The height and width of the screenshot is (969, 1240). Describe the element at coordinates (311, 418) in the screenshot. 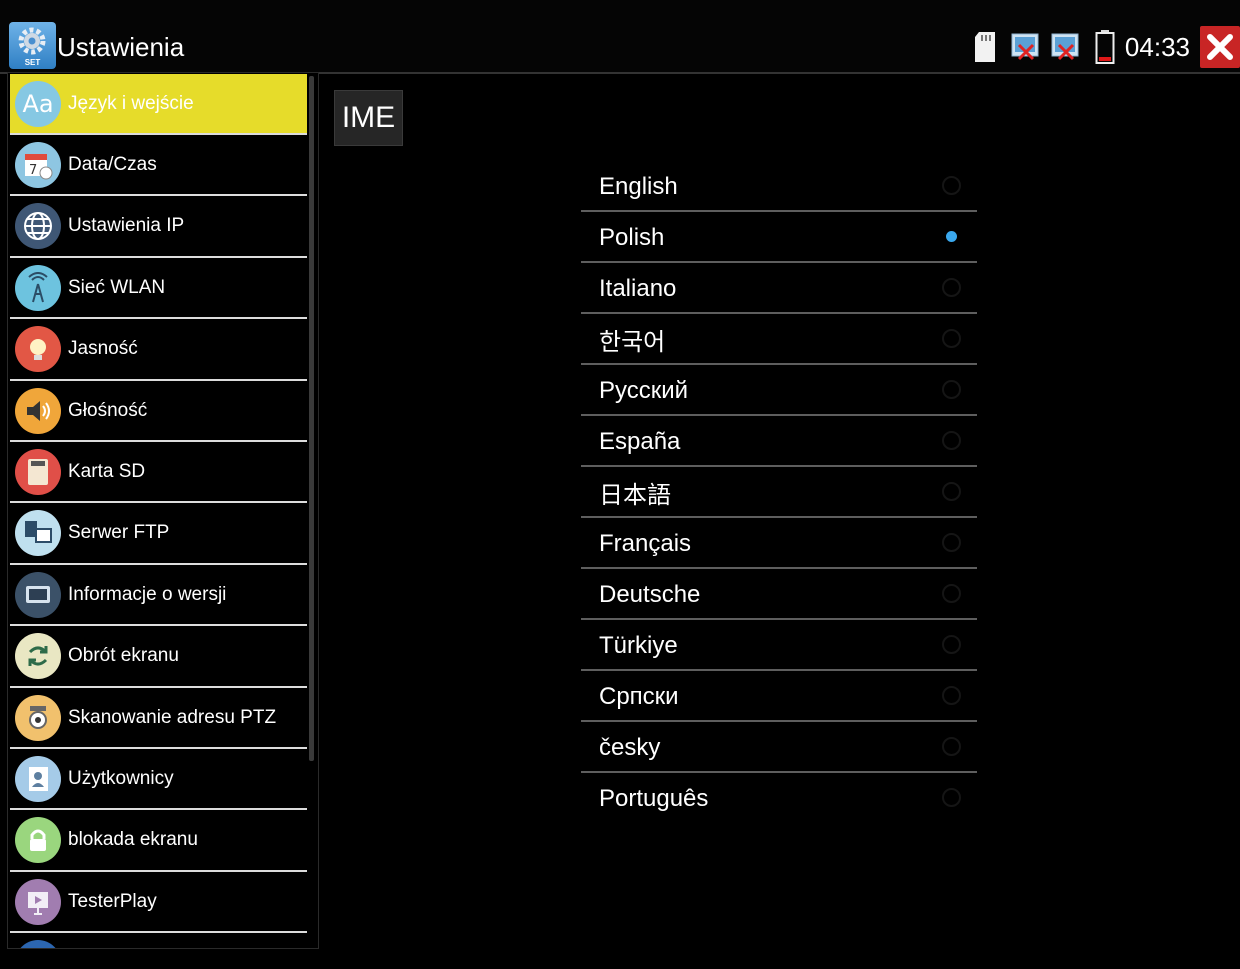

I see `sidebar-scrollbar` at that location.